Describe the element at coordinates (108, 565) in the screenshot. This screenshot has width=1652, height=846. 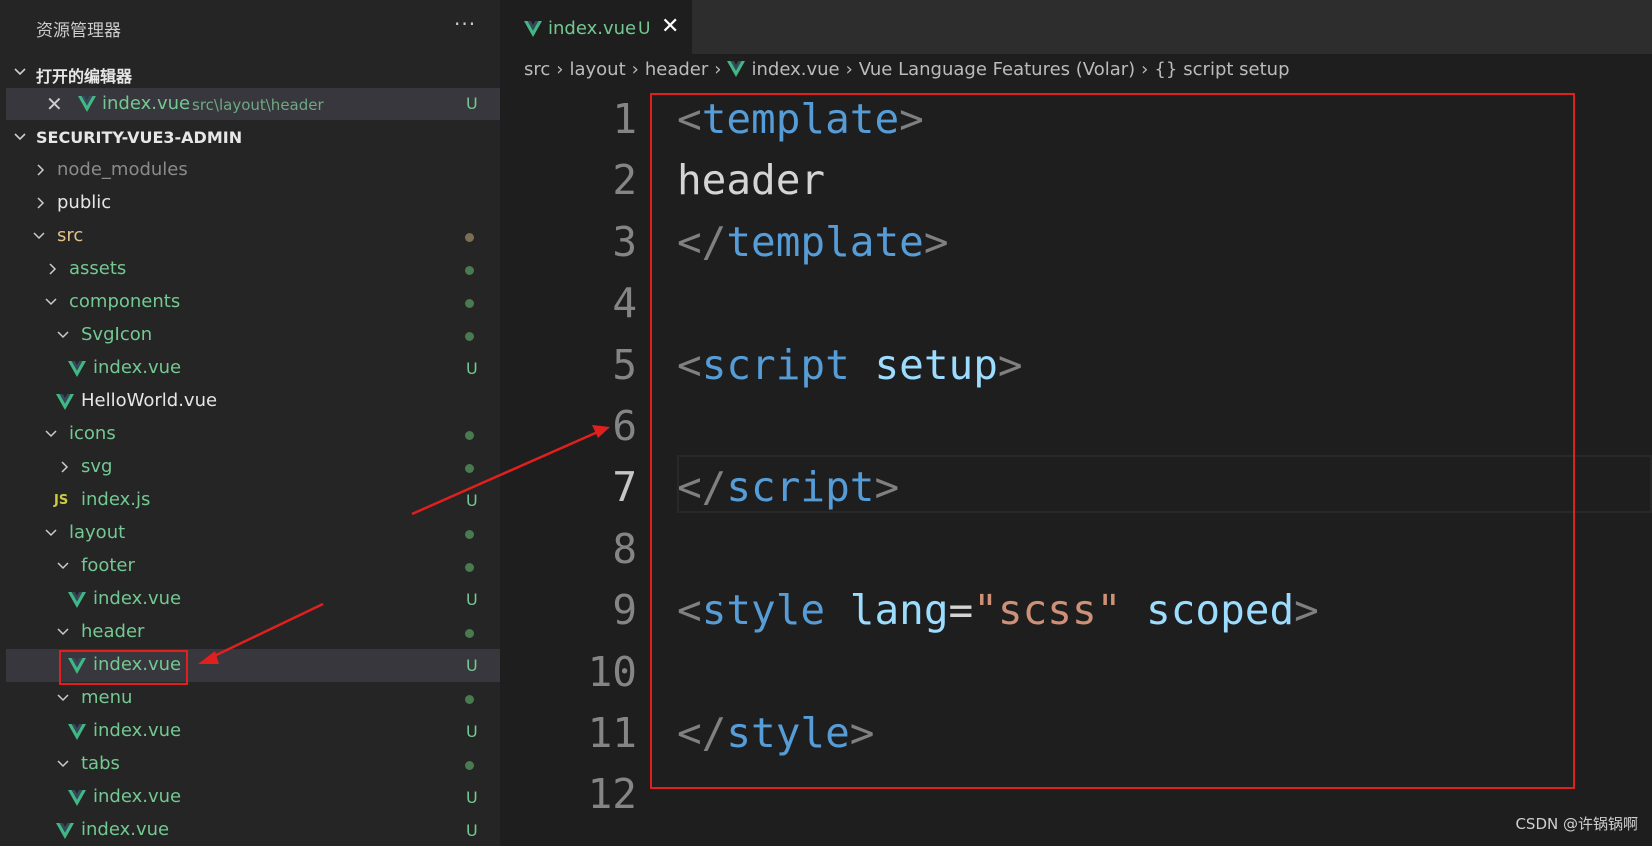
I see `tree-label: footer` at that location.